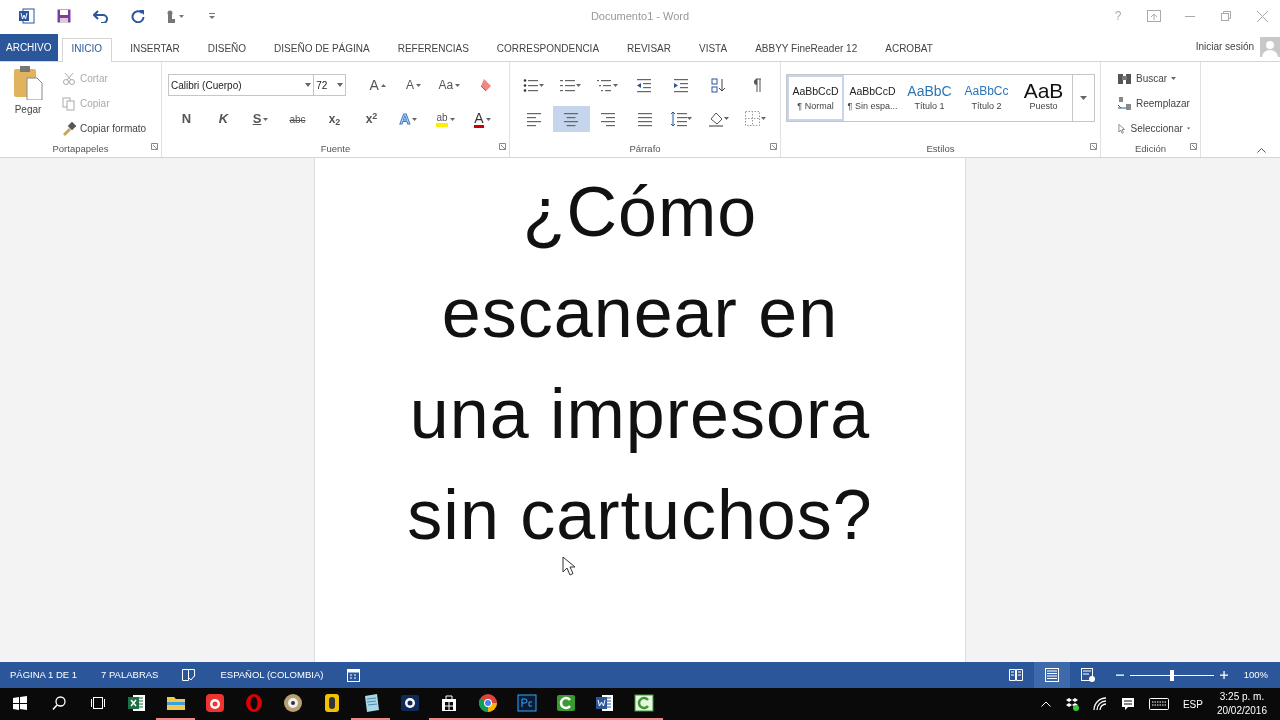 The width and height of the screenshot is (1280, 720). Describe the element at coordinates (260, 119) in the screenshot. I see `underline-button: S` at that location.